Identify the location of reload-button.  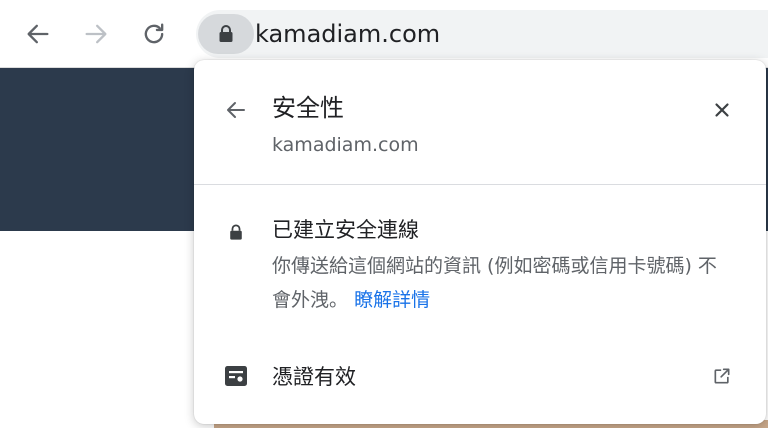
(154, 34).